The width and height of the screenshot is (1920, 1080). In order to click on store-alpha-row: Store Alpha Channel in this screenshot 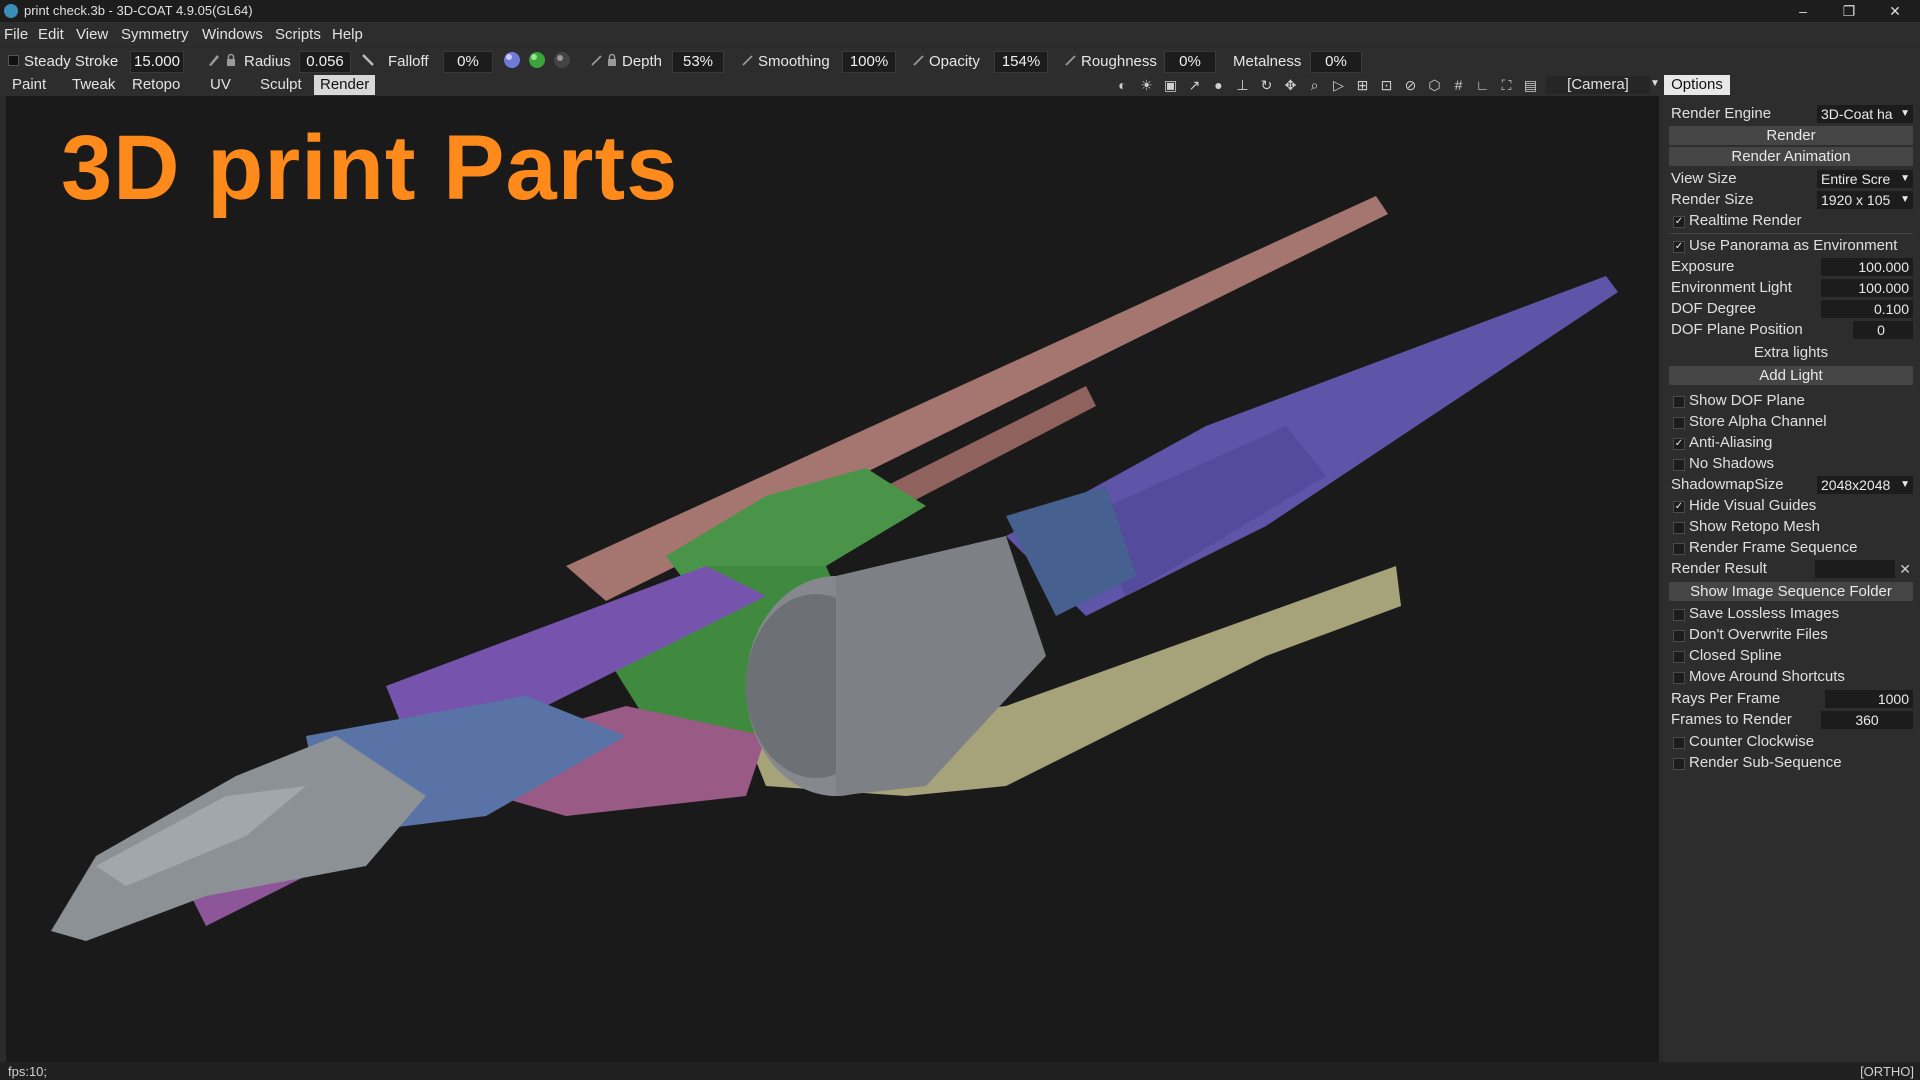, I will do `click(1791, 422)`.